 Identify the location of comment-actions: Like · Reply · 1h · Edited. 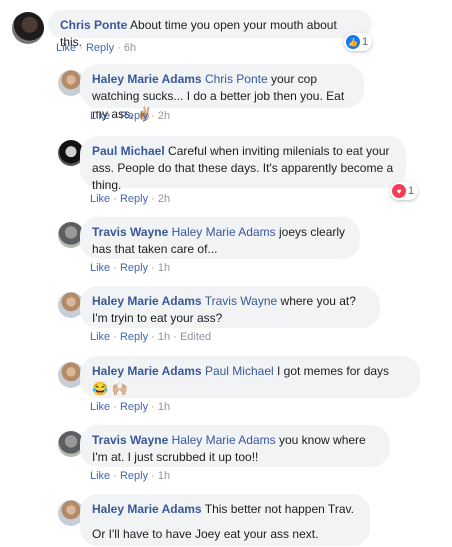
(150, 337).